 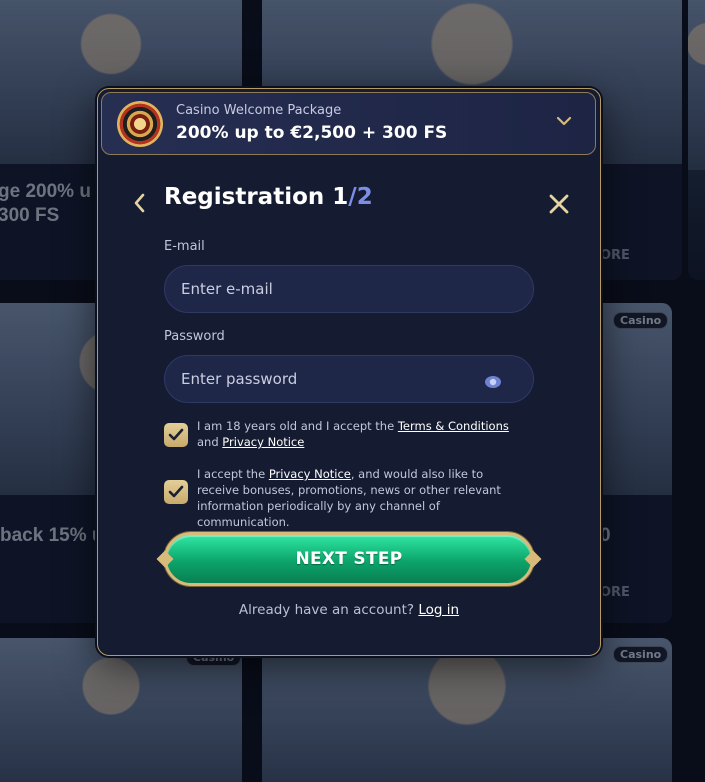 I want to click on login-prompt-text: Already have an account?, so click(x=328, y=610).